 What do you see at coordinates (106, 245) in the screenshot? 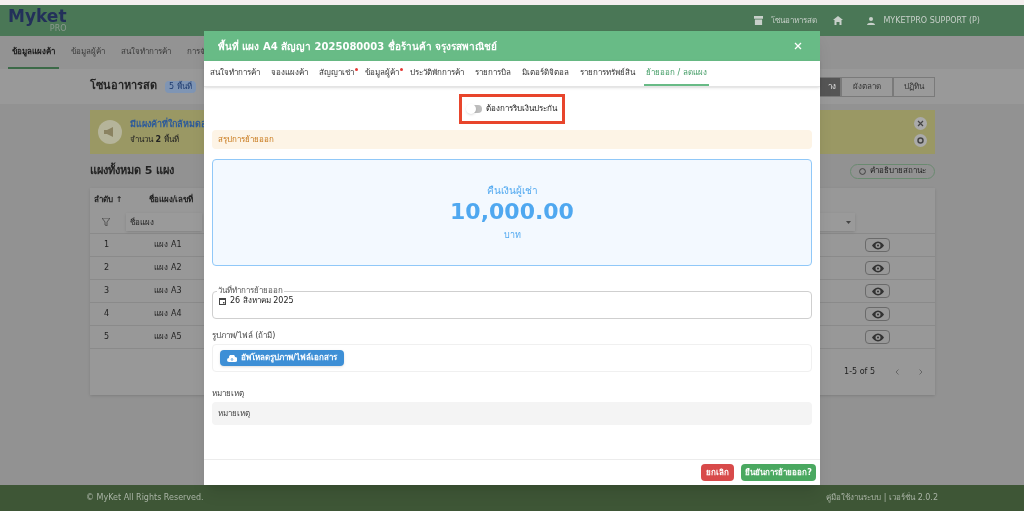
I see `table-cell-text: 1` at bounding box center [106, 245].